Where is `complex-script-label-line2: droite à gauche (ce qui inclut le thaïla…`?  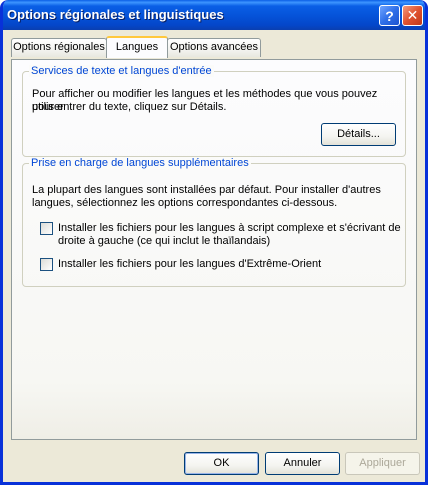
complex-script-label-line2: droite à gauche (ce qui inclut le thaïla… is located at coordinates (164, 241).